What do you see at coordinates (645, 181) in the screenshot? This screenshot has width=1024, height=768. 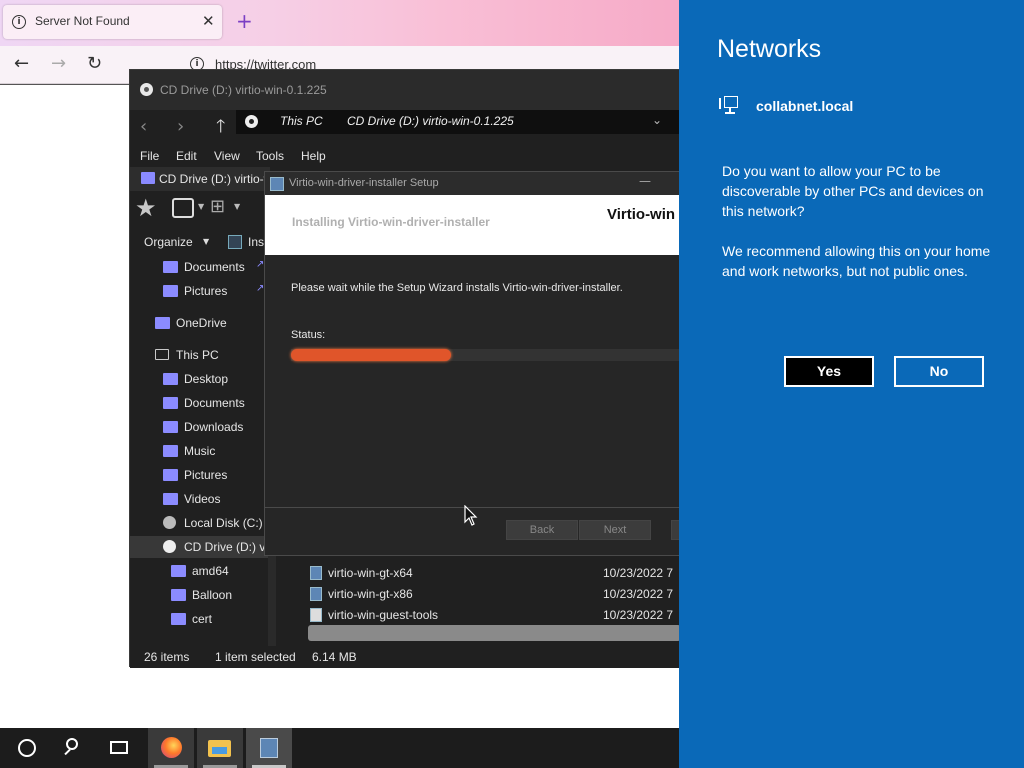 I see `minimize-button: —` at bounding box center [645, 181].